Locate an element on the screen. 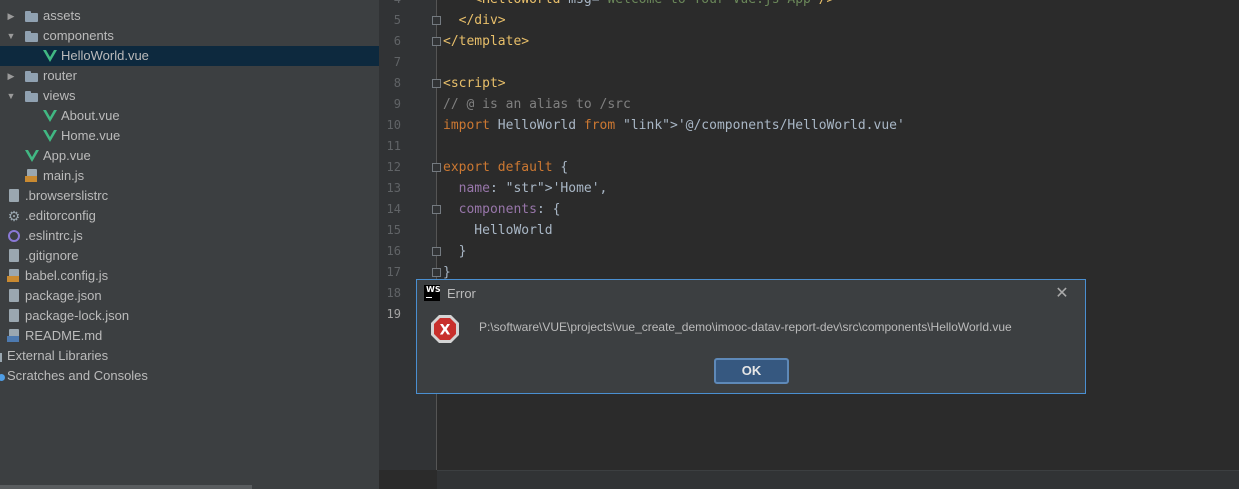 This screenshot has width=1239, height=489. tree-item-label: assets is located at coordinates (62, 15).